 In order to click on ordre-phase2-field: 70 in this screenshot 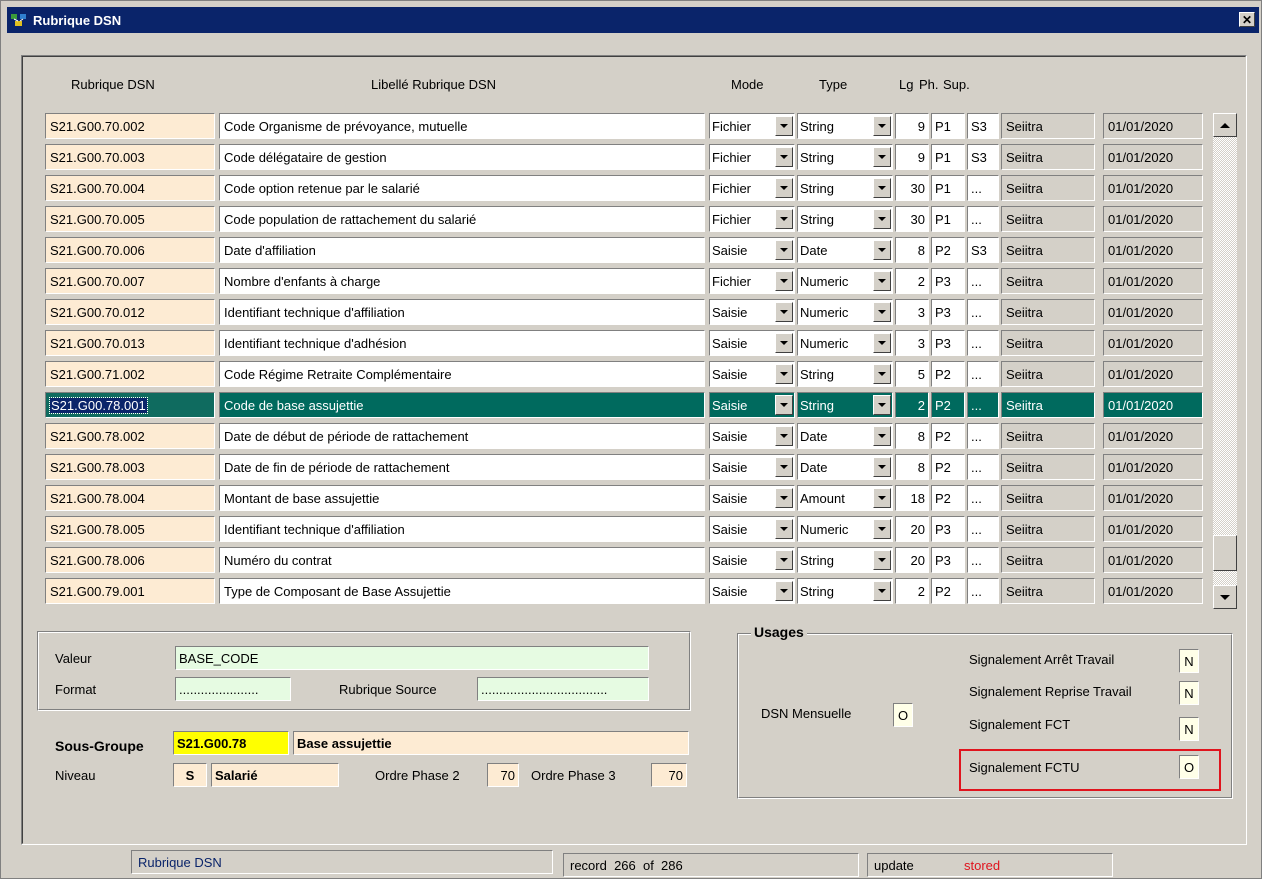, I will do `click(503, 775)`.